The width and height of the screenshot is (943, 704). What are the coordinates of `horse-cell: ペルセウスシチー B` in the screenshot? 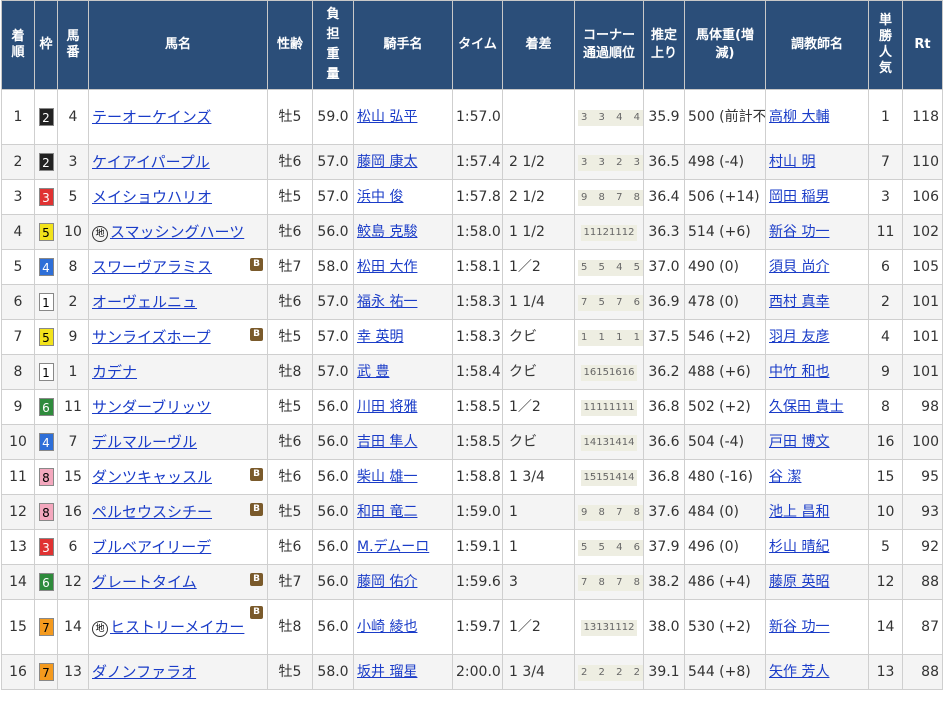 It's located at (178, 512).